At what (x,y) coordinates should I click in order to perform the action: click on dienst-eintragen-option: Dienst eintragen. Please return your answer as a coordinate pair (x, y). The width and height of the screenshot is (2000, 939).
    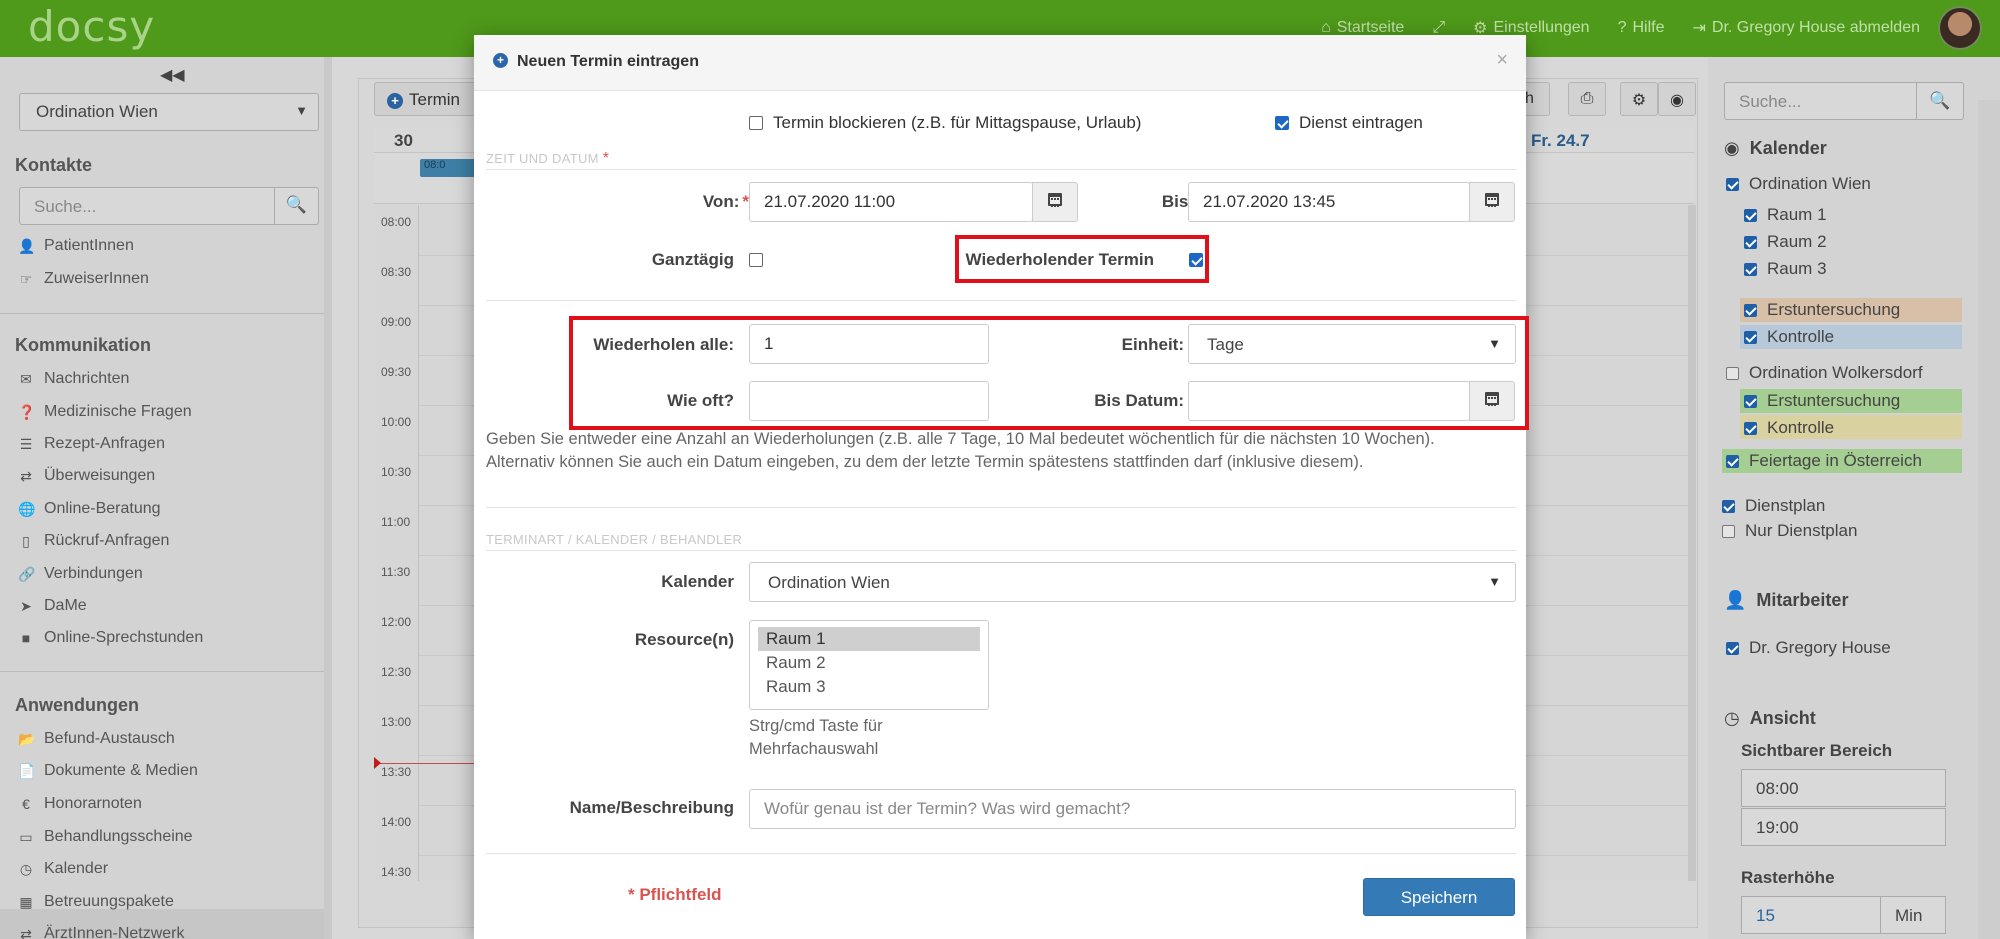
    Looking at the image, I should click on (1349, 123).